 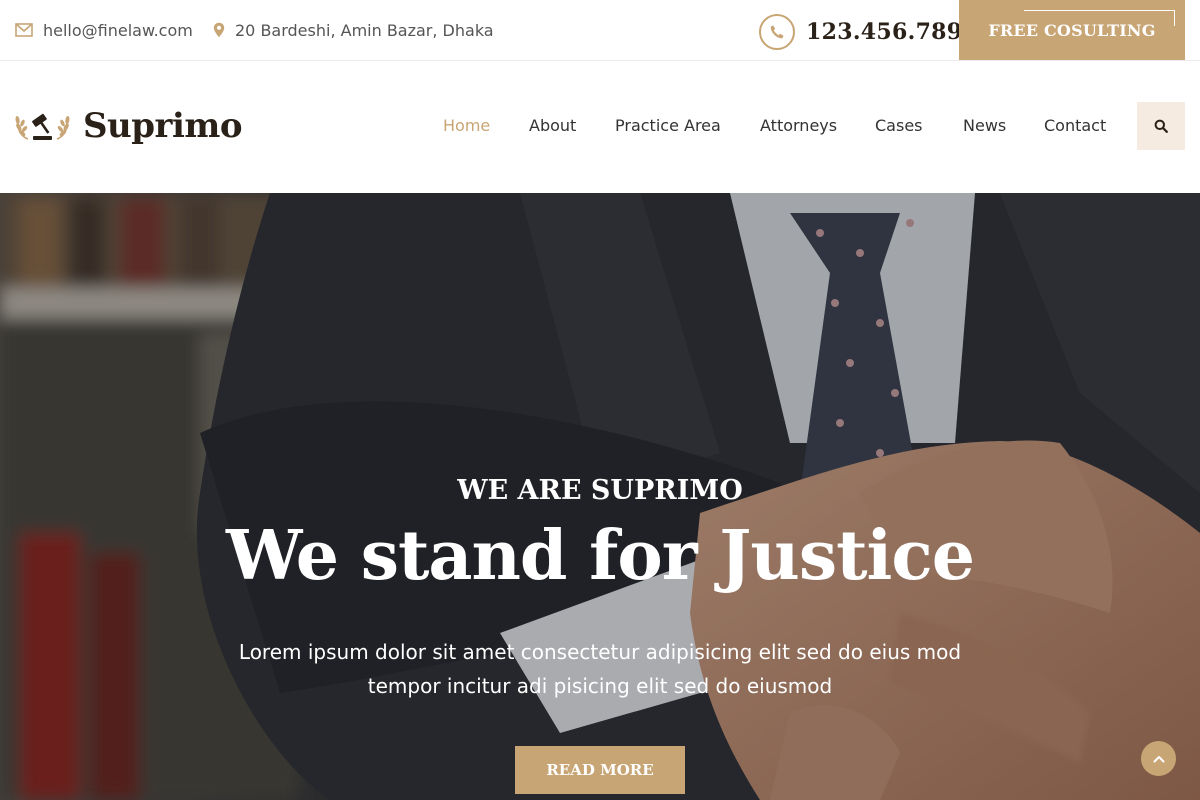 What do you see at coordinates (899, 125) in the screenshot?
I see `nav-item-cases: Cases` at bounding box center [899, 125].